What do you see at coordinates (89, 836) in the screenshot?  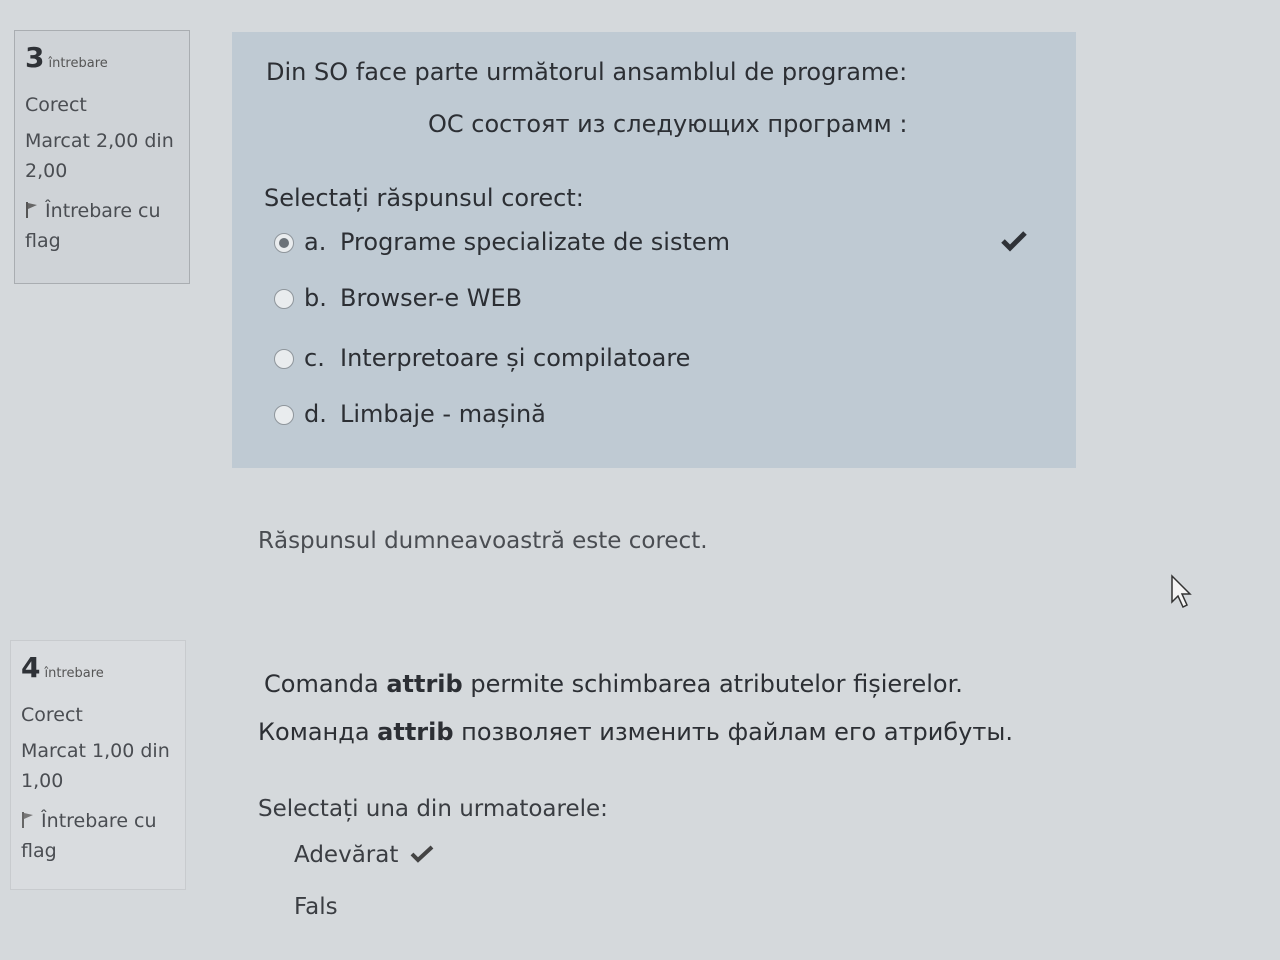 I see `question-4-flag-label: Întrebare cu flag` at bounding box center [89, 836].